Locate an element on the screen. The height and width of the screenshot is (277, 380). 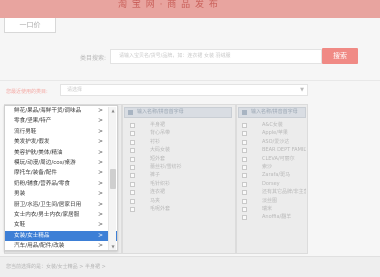
tab-fixed-price: 一口价 is located at coordinates (30, 25).